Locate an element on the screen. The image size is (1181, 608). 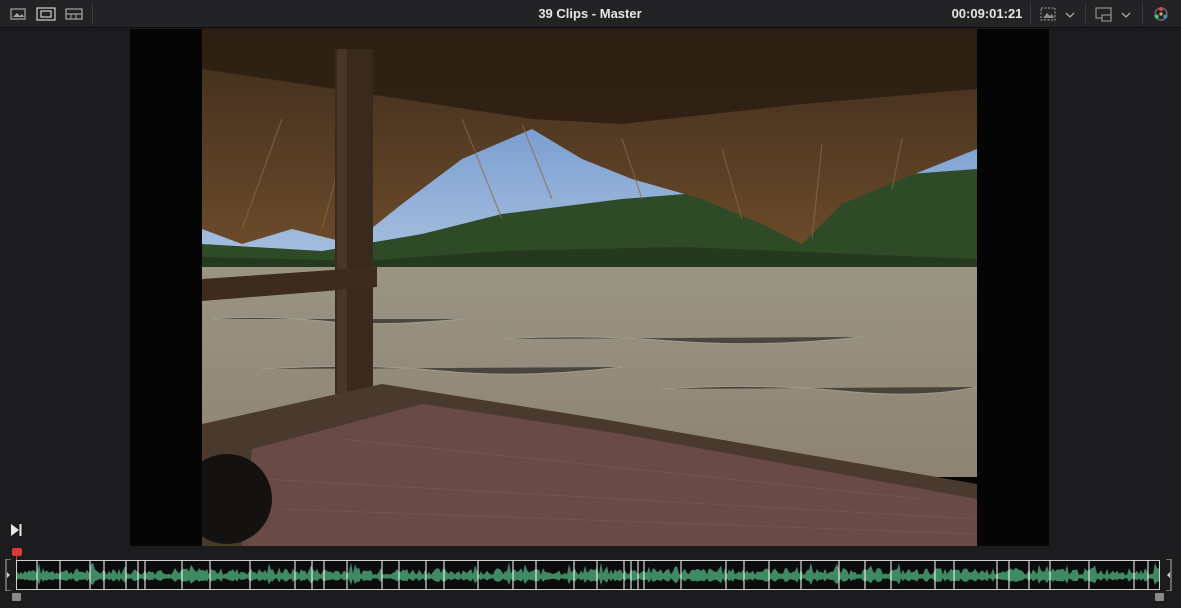
playhead is located at coordinates (17, 552).